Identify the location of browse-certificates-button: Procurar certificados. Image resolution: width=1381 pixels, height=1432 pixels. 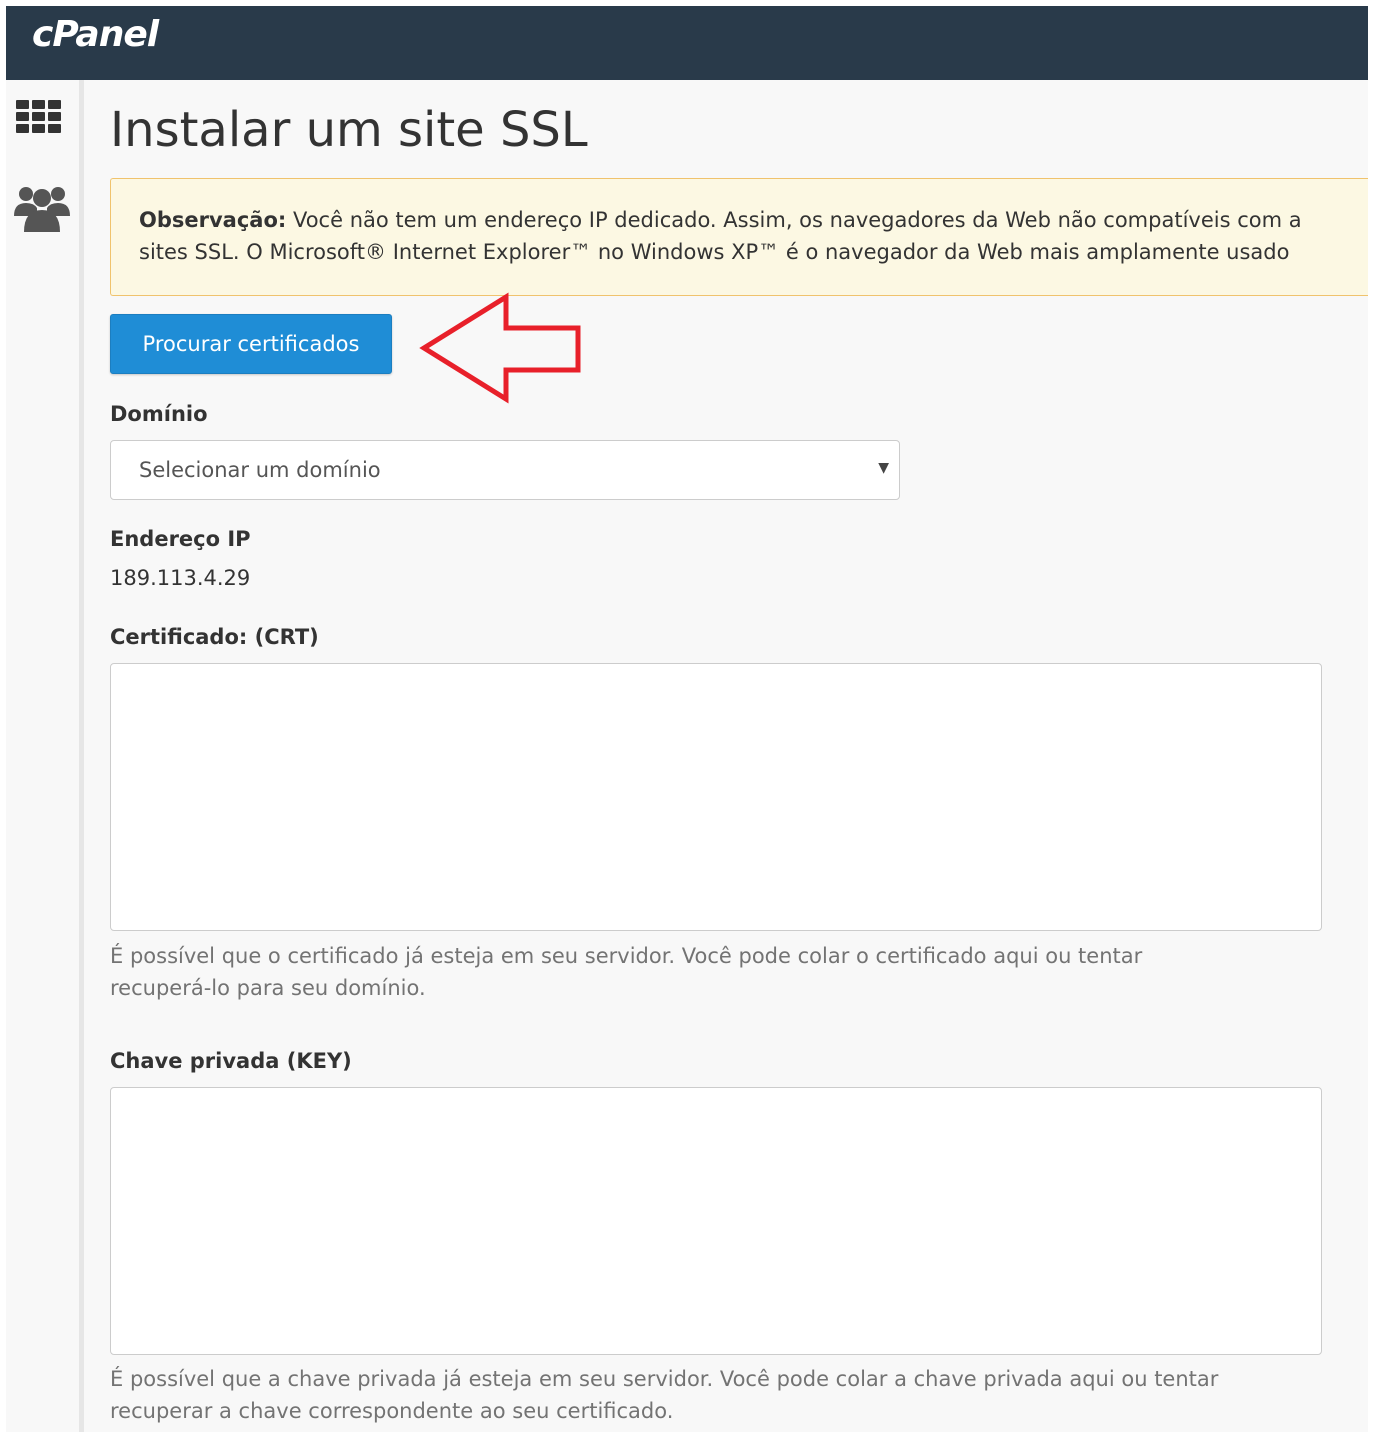
(251, 344).